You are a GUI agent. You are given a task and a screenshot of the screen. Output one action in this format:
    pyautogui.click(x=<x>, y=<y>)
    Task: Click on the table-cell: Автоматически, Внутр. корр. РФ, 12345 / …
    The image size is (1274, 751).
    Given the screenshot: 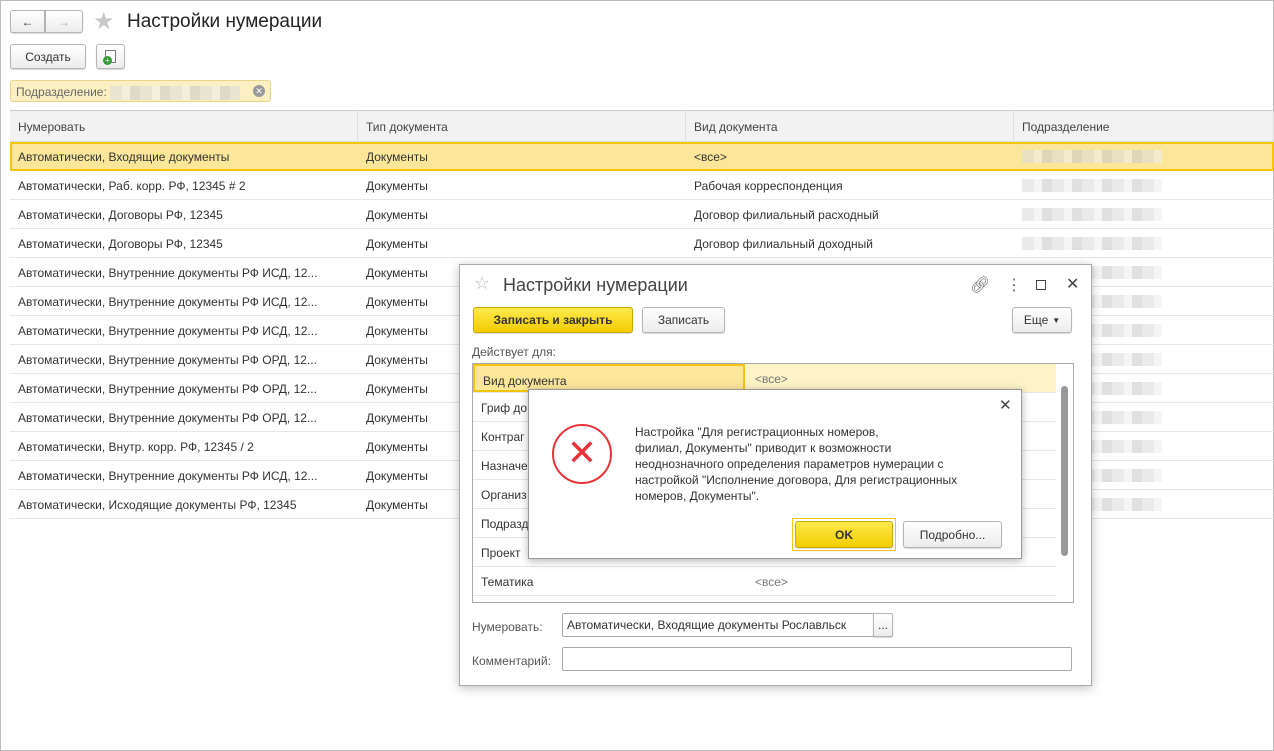 What is the action you would take?
    pyautogui.click(x=136, y=447)
    